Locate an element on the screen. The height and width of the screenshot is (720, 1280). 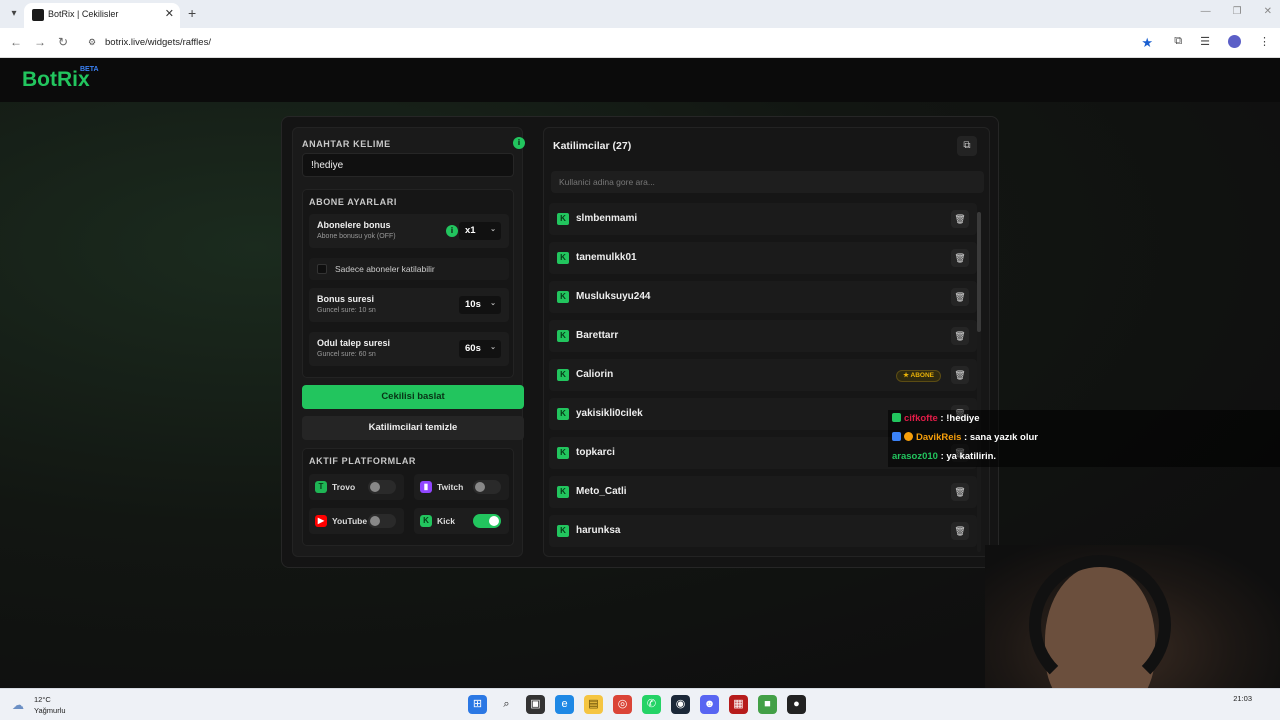
tab-search-icon: ▾ is located at coordinates (14, 14).